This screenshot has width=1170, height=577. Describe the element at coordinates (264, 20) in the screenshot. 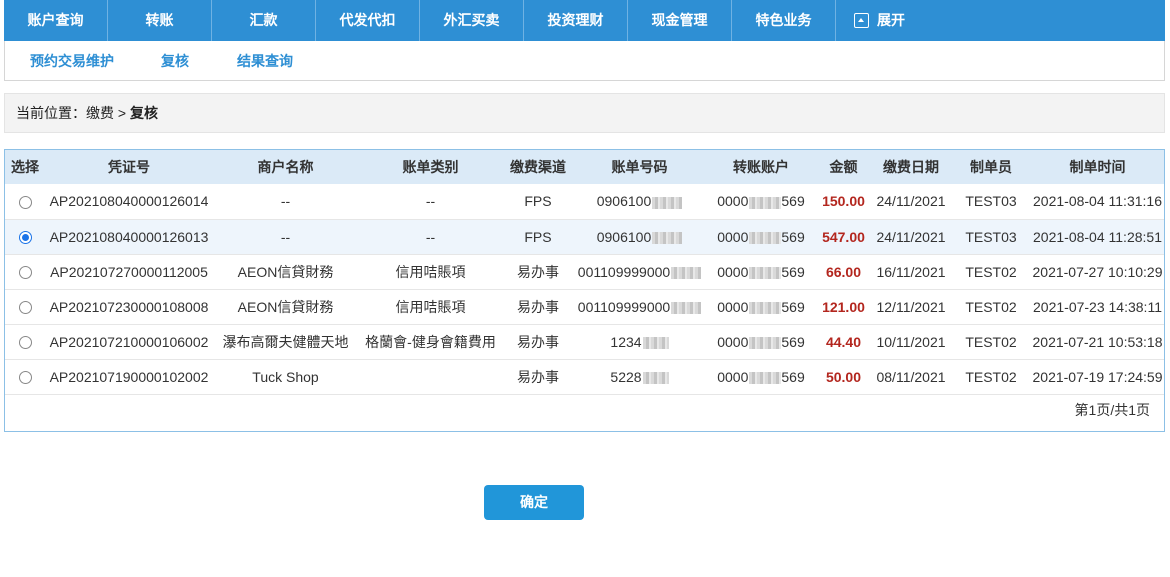

I see `nav-remittance: 汇款` at that location.